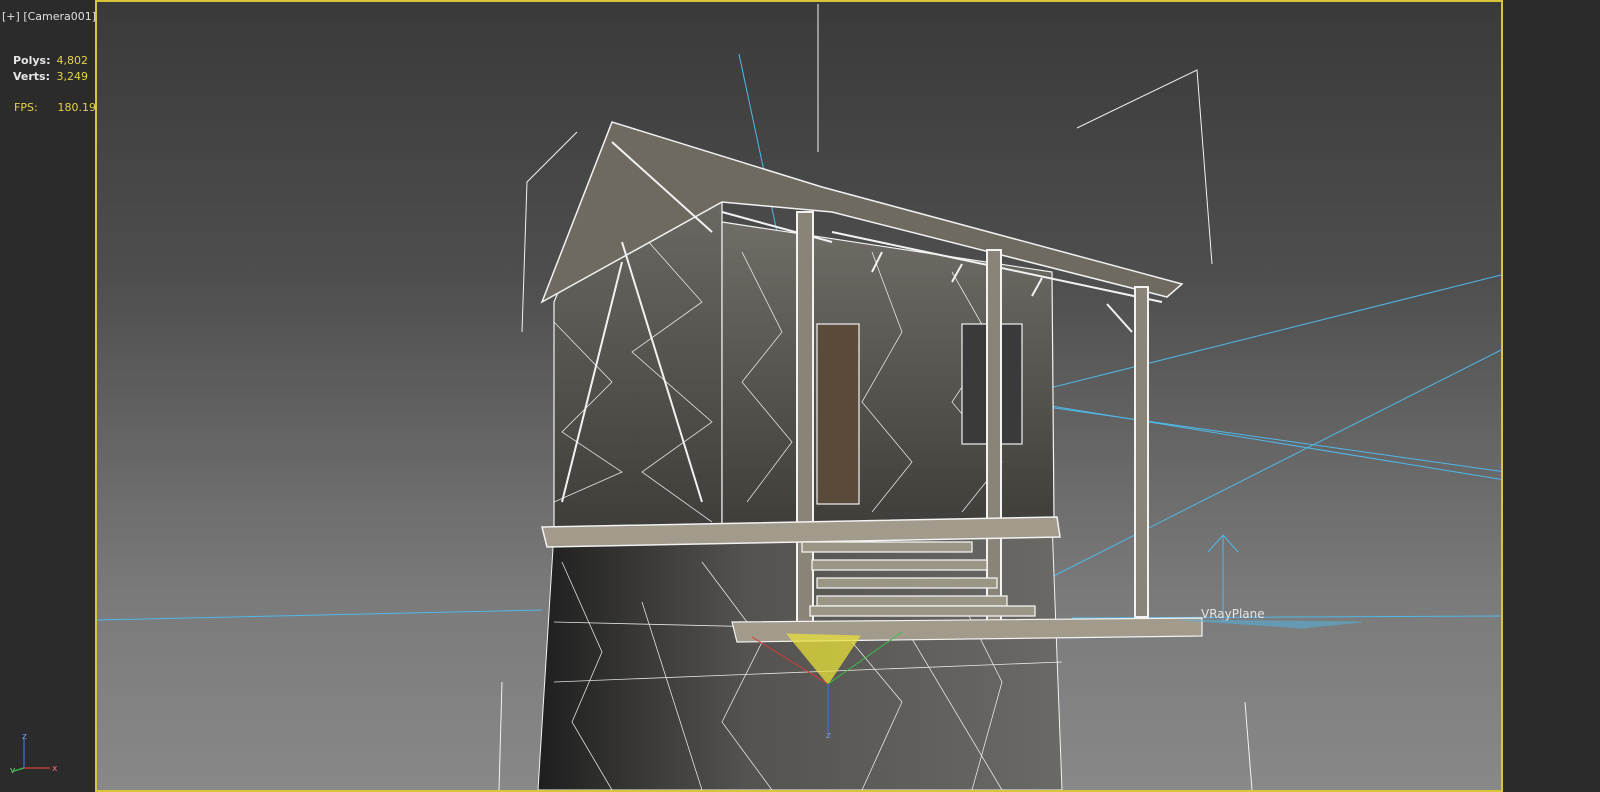  What do you see at coordinates (26, 107) in the screenshot?
I see `fps-label: FPS:` at bounding box center [26, 107].